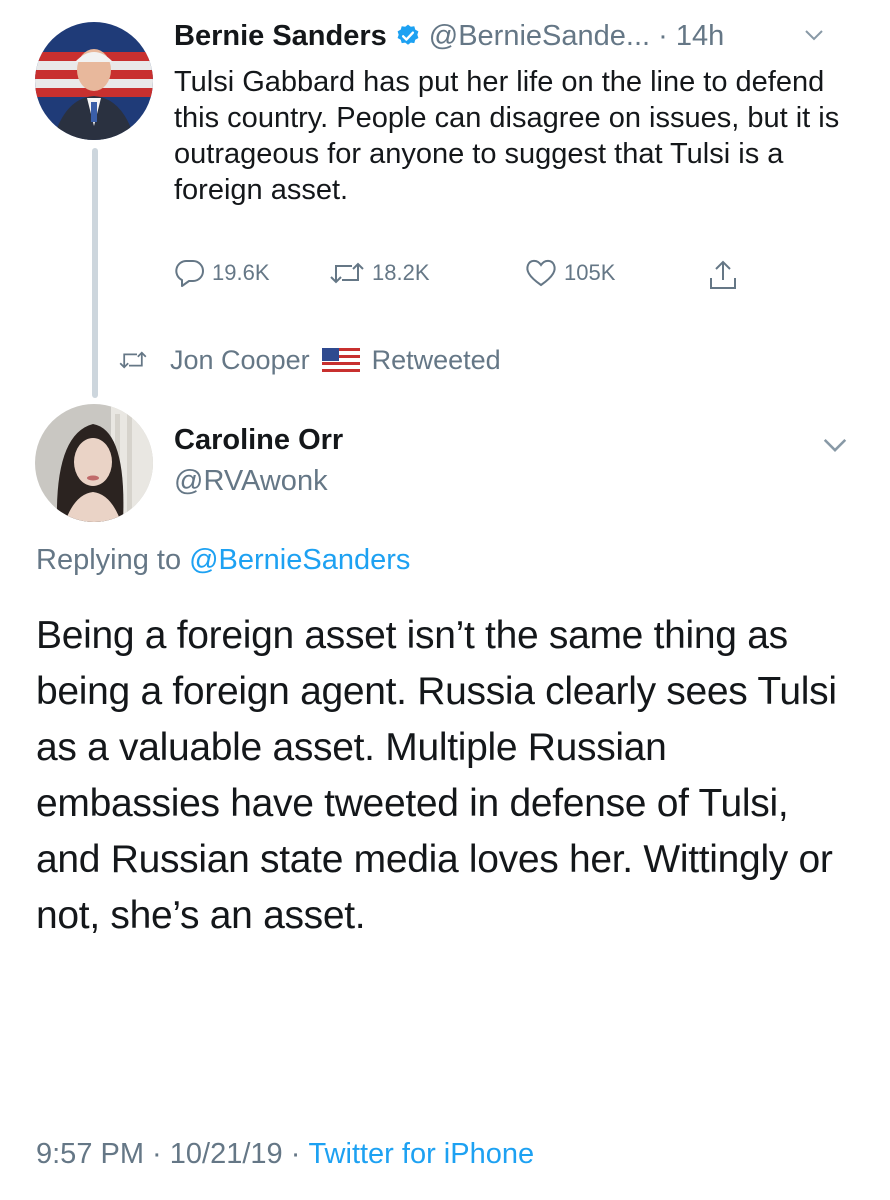  I want to click on original-handle-time: @BernieSande... · 14h, so click(576, 36).